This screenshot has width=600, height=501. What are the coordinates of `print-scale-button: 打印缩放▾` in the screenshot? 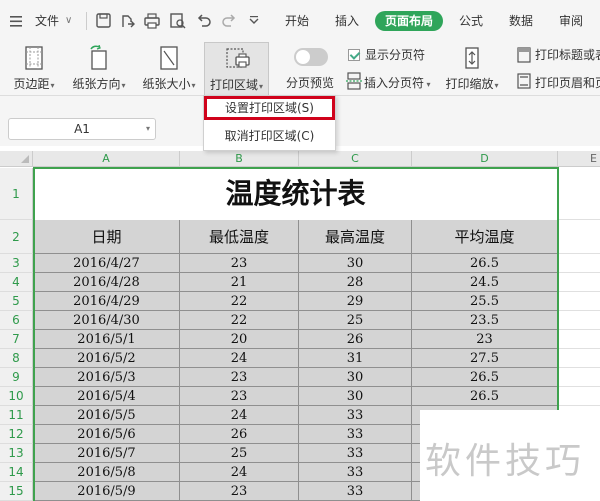 It's located at (472, 69).